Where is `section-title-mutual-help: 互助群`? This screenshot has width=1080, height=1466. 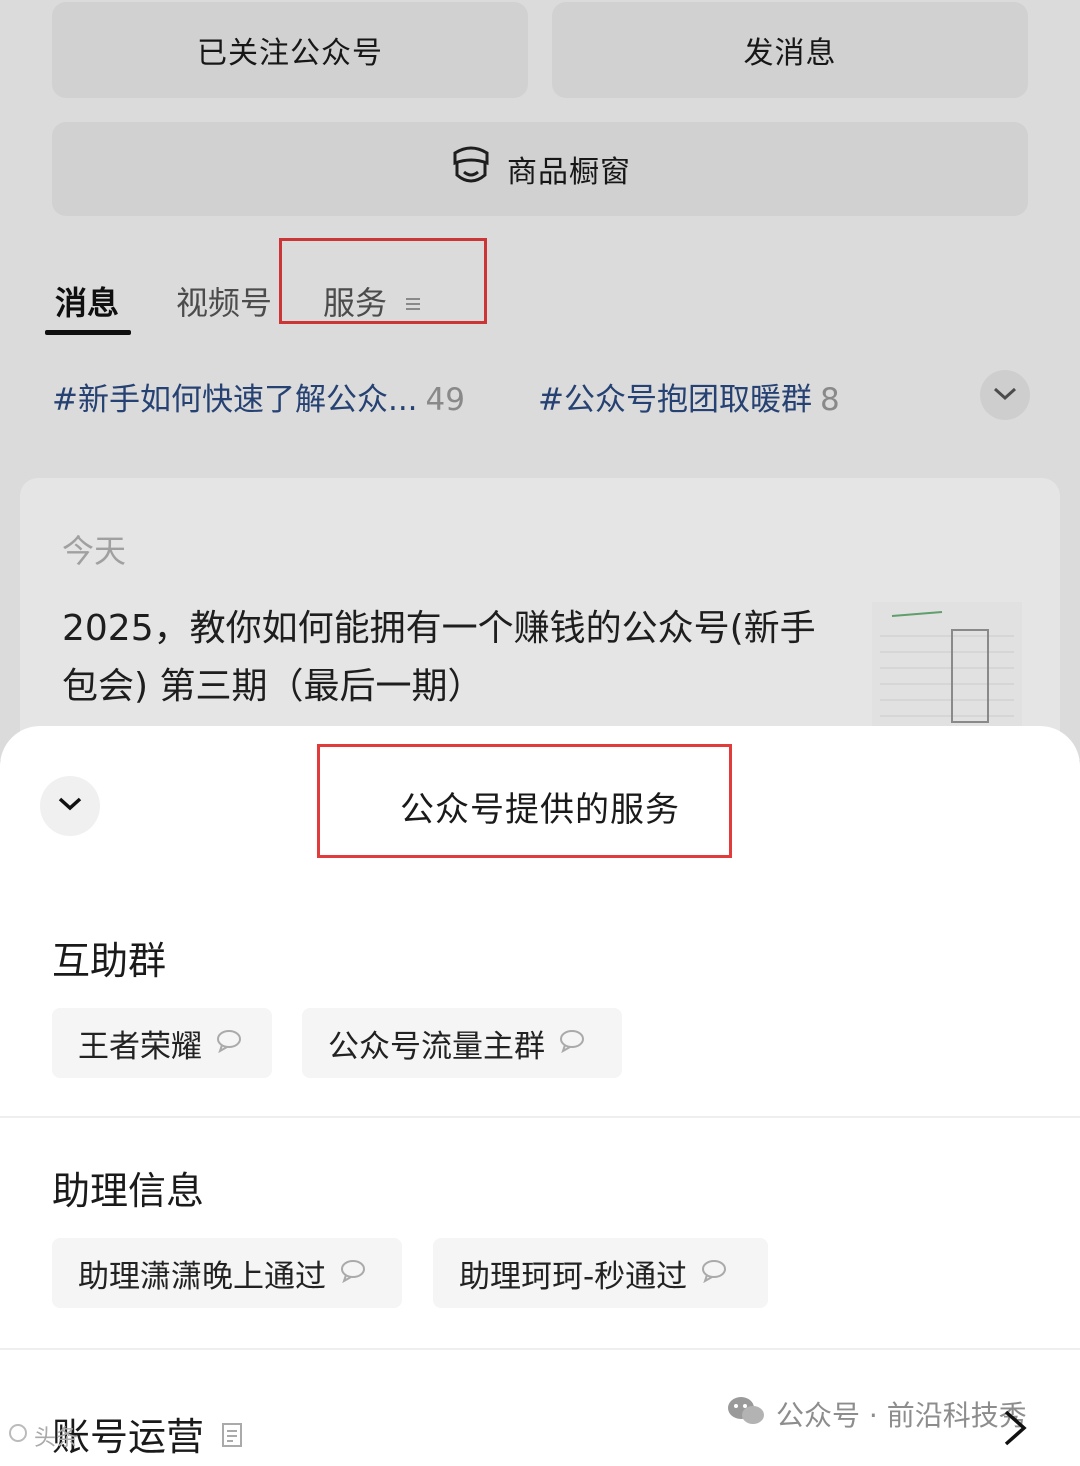 section-title-mutual-help: 互助群 is located at coordinates (109, 961).